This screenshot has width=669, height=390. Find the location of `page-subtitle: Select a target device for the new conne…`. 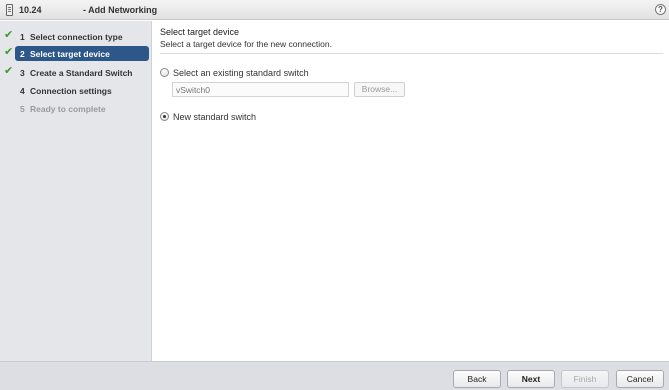

page-subtitle: Select a target device for the new conne… is located at coordinates (246, 44).